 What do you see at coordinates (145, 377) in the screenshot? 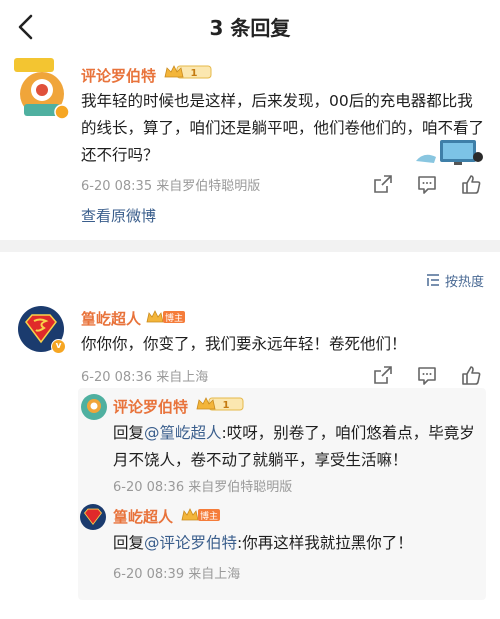
I see `reply-meta: 6-20 08:36 来自上海` at bounding box center [145, 377].